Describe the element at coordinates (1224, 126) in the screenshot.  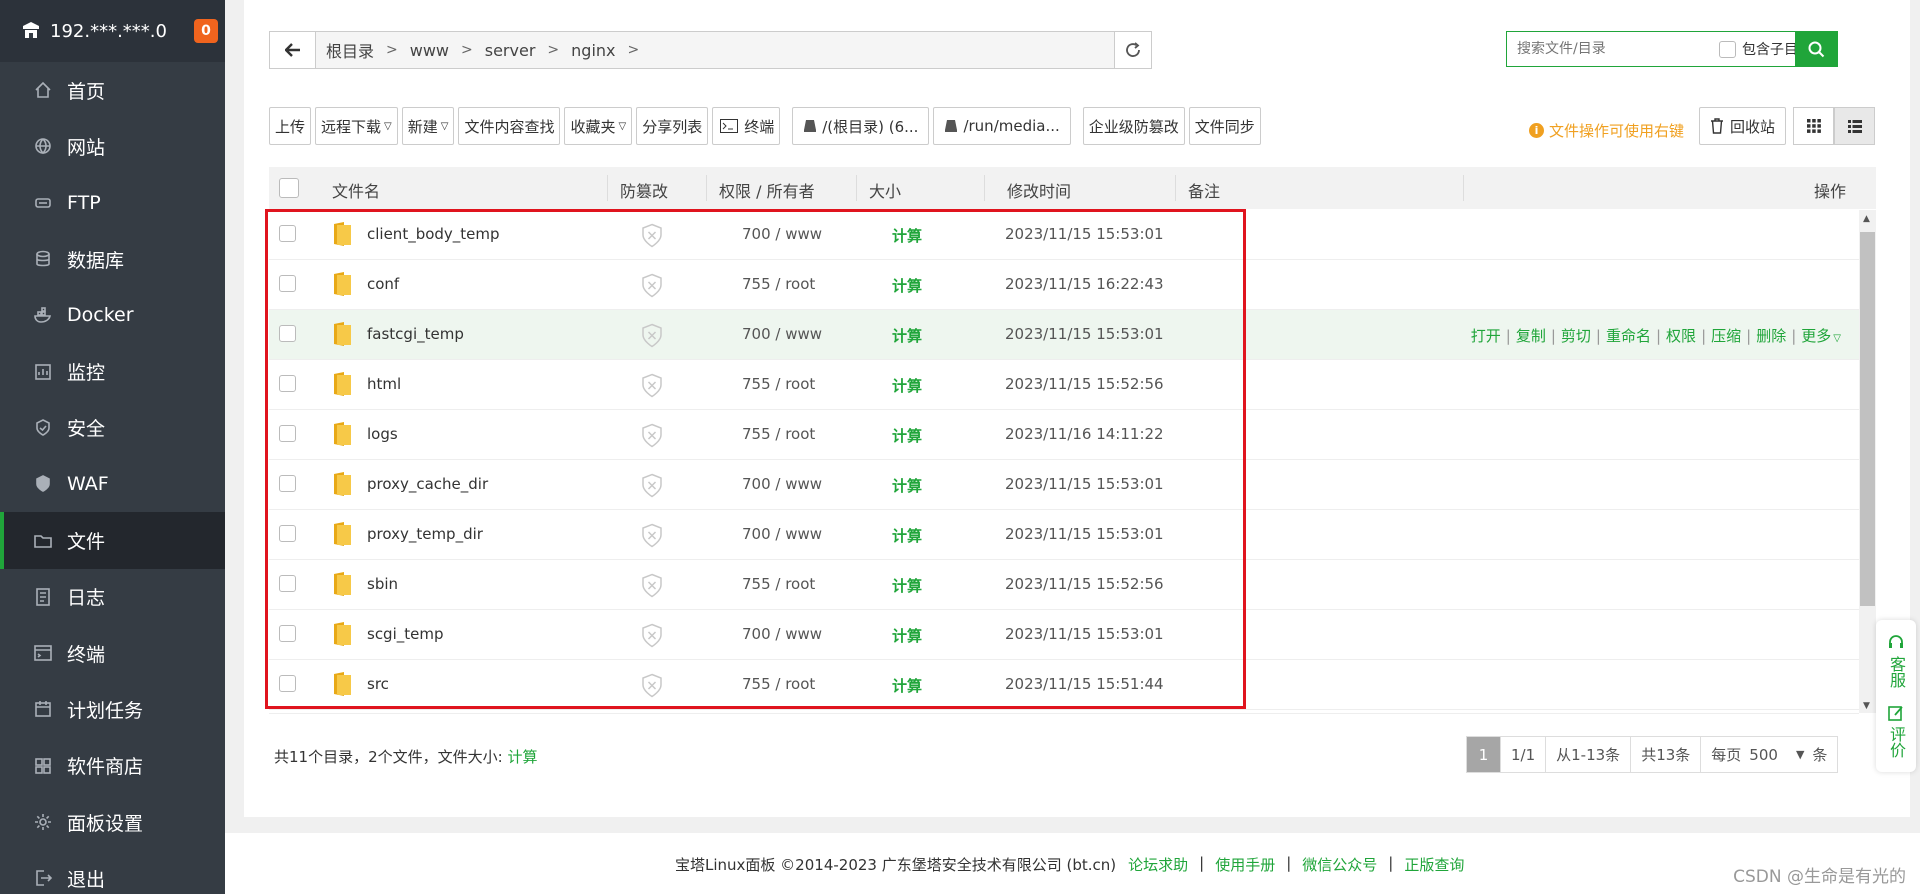
I see `file-sync-button: 文件同步` at that location.